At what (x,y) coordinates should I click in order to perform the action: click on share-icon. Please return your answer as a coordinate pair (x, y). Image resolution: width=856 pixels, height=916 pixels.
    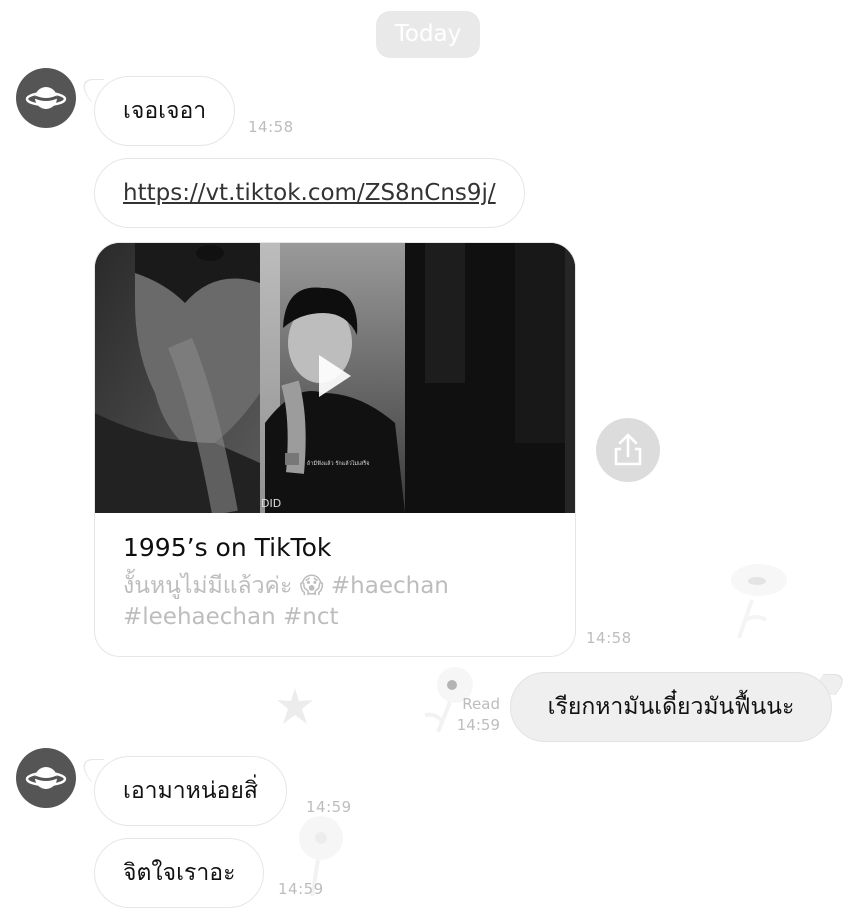
    Looking at the image, I should click on (628, 449).